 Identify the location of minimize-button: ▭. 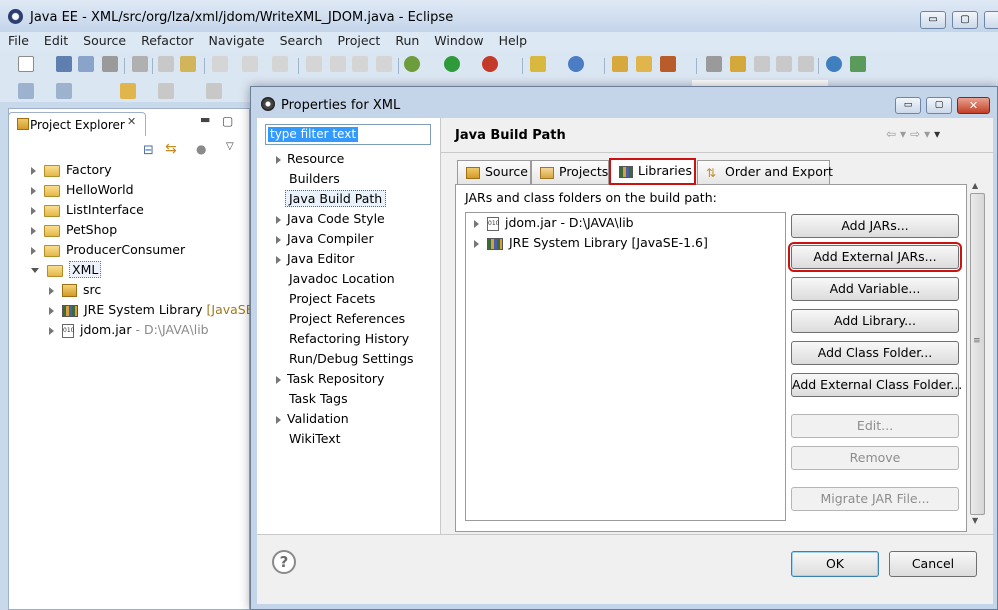
(933, 20).